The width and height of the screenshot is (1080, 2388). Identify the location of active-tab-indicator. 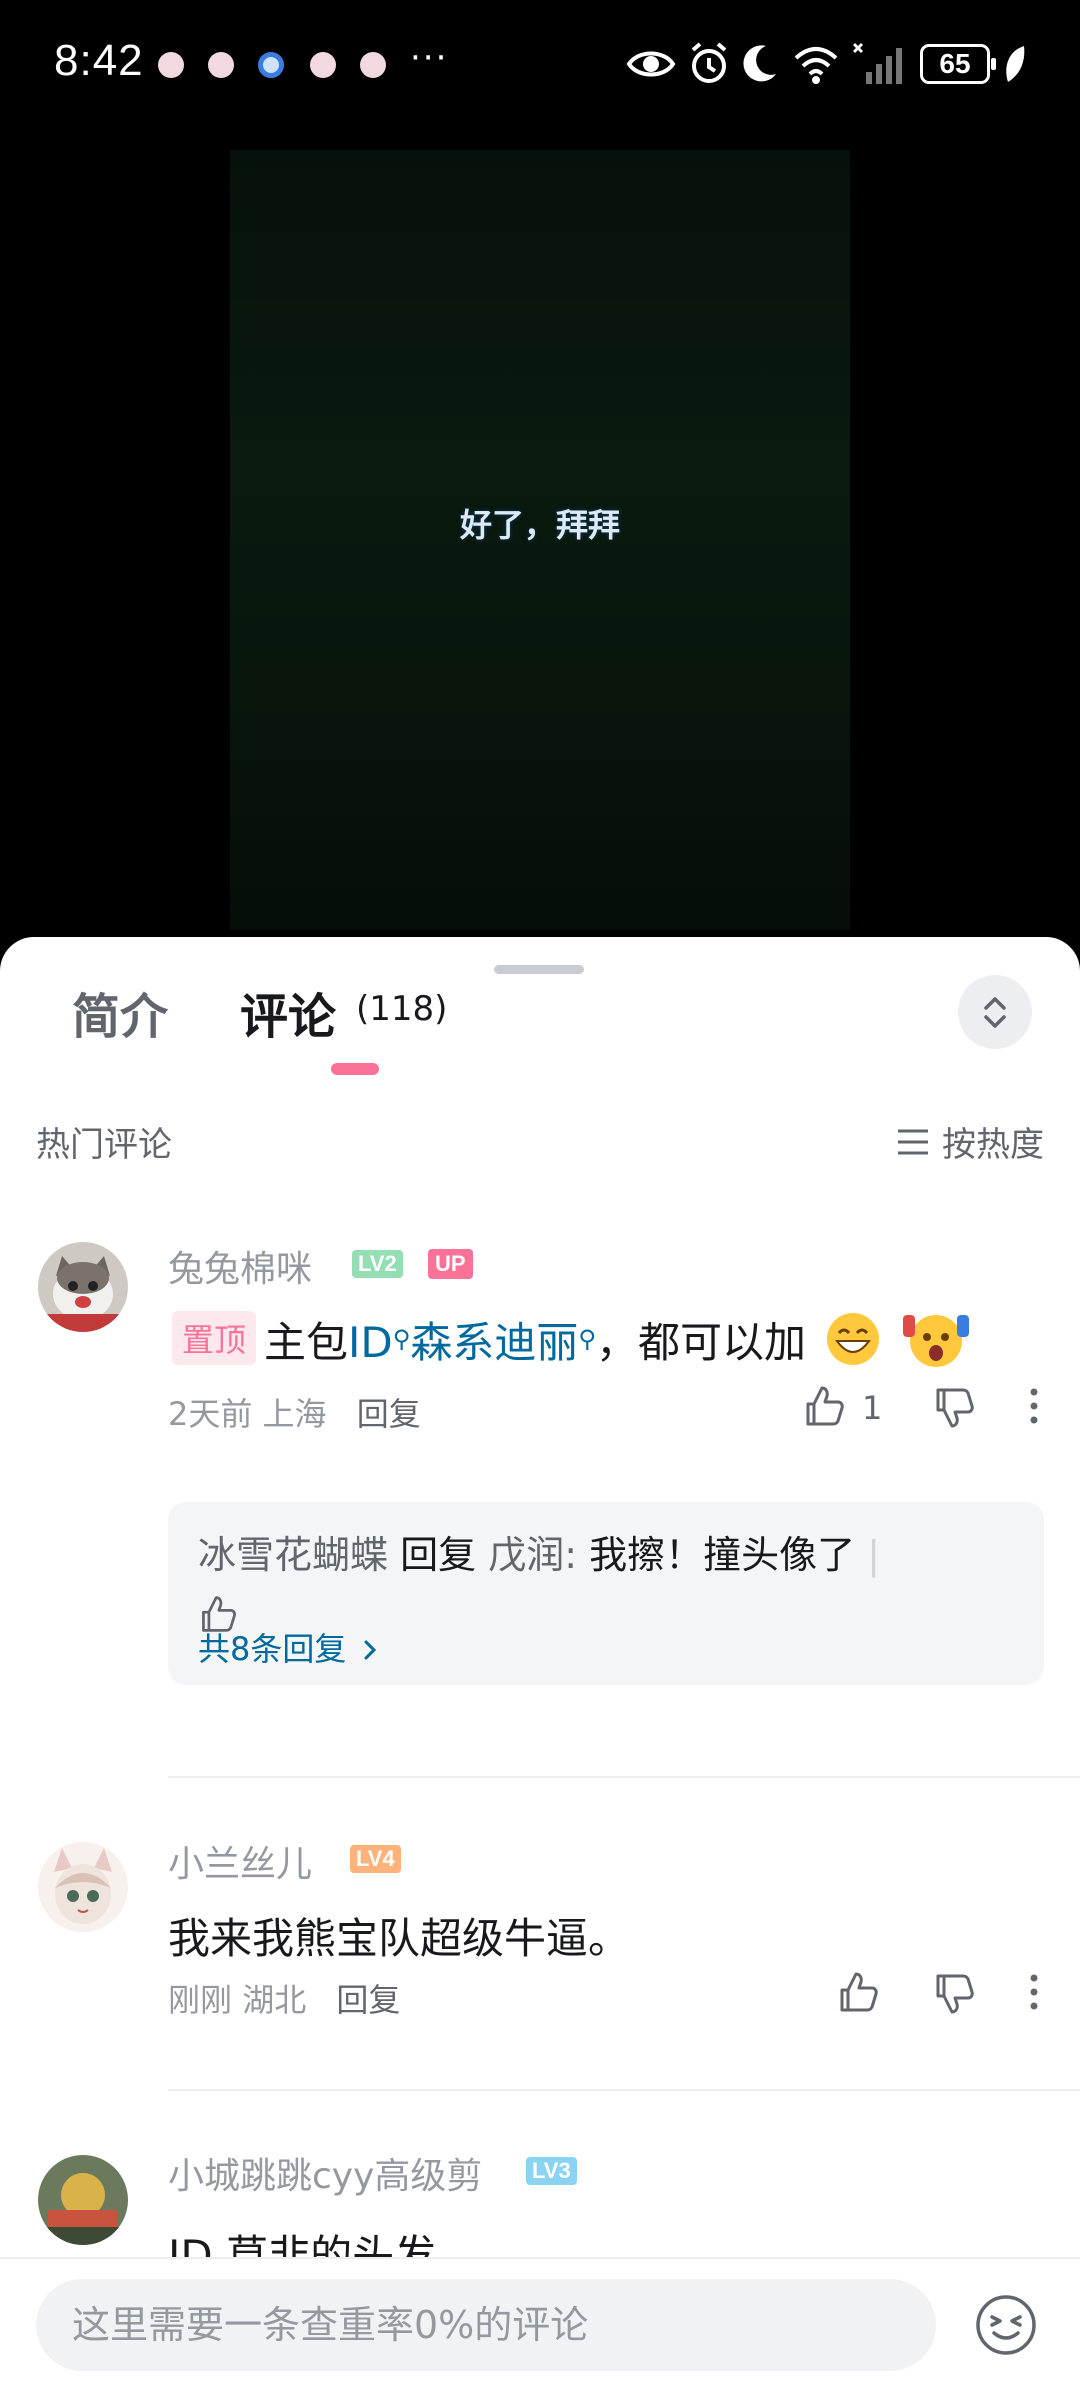
(355, 1069).